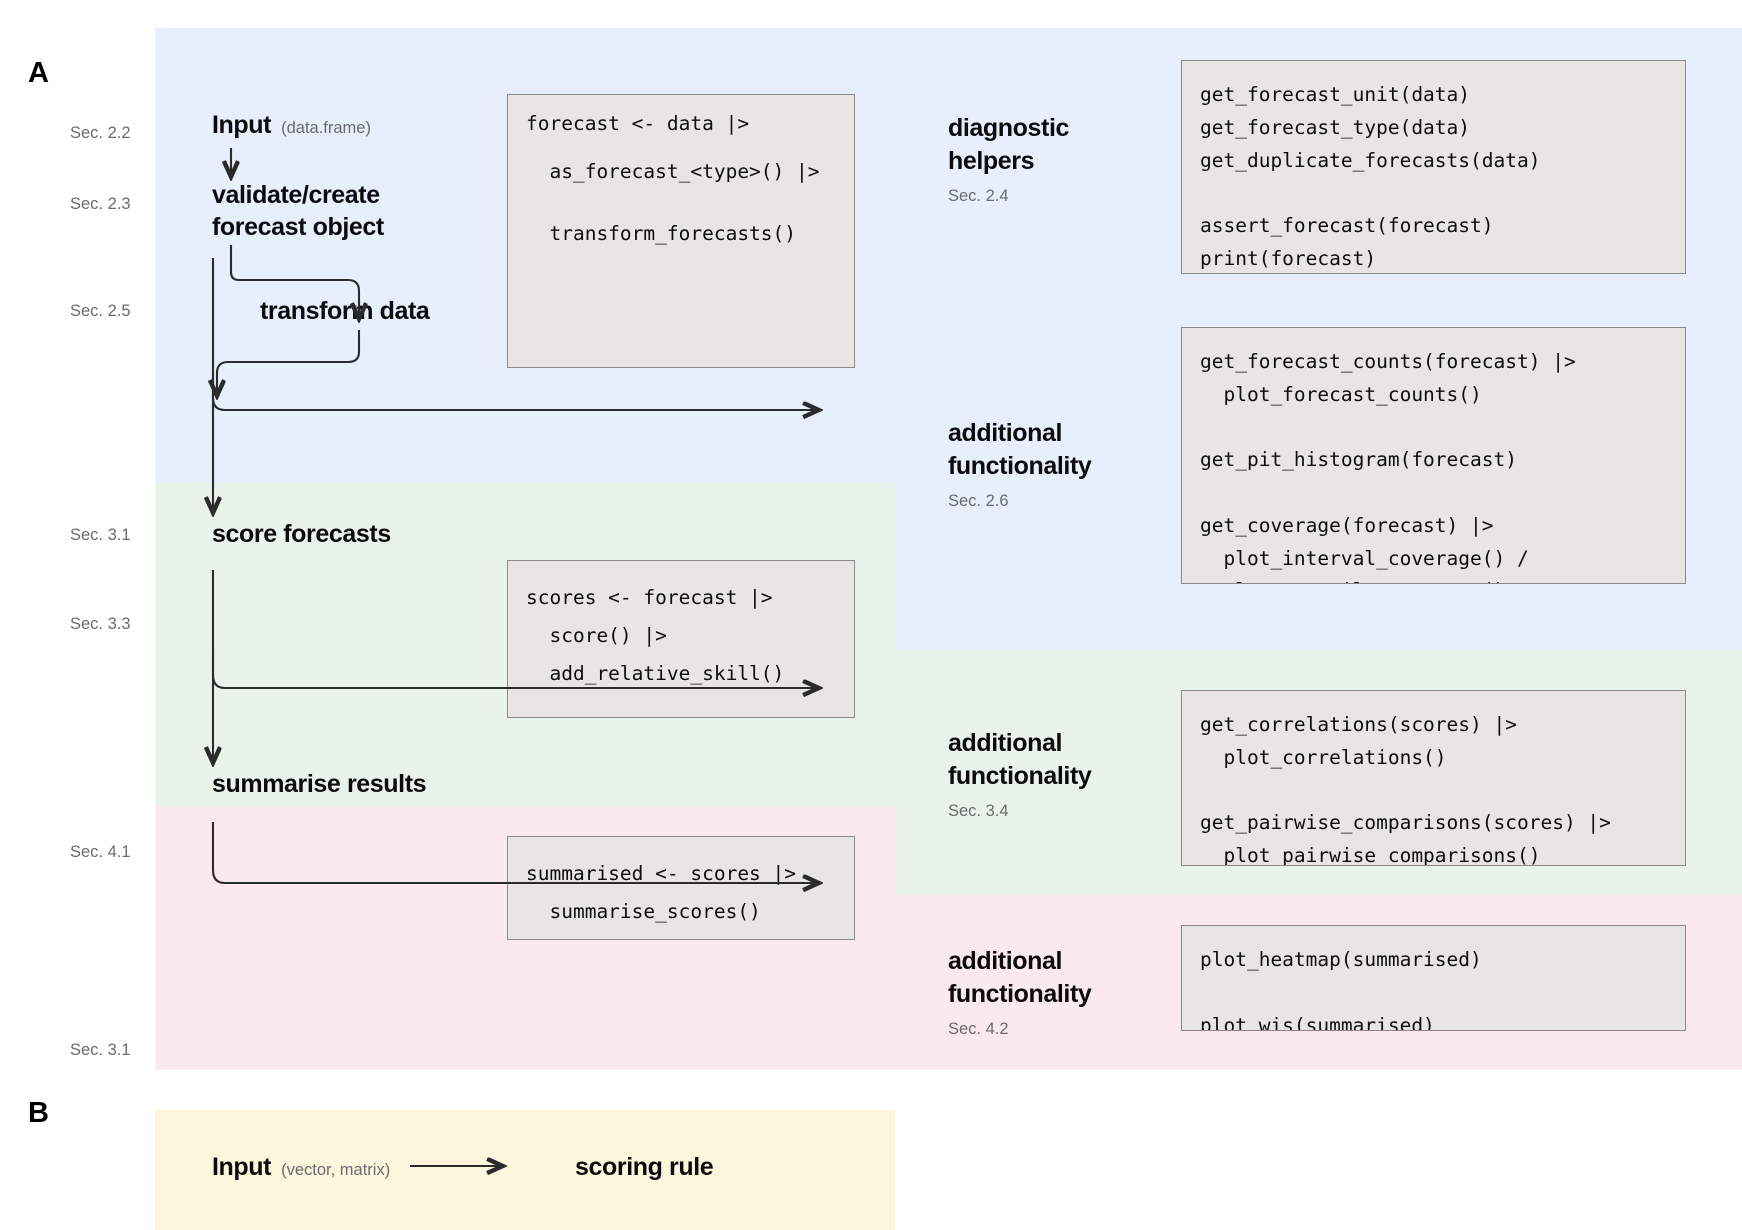  I want to click on sec-label-score: Sec. 3.1, so click(100, 535).